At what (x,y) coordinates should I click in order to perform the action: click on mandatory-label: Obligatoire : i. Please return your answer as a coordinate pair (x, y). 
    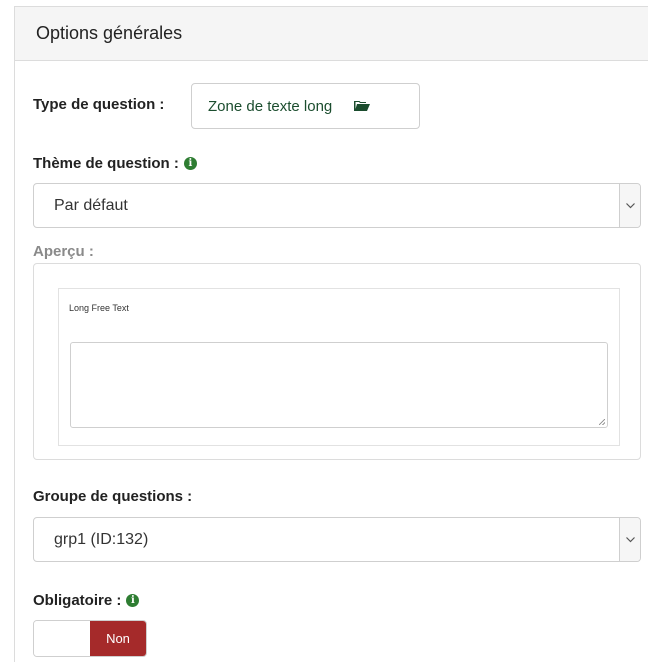
    Looking at the image, I should click on (86, 600).